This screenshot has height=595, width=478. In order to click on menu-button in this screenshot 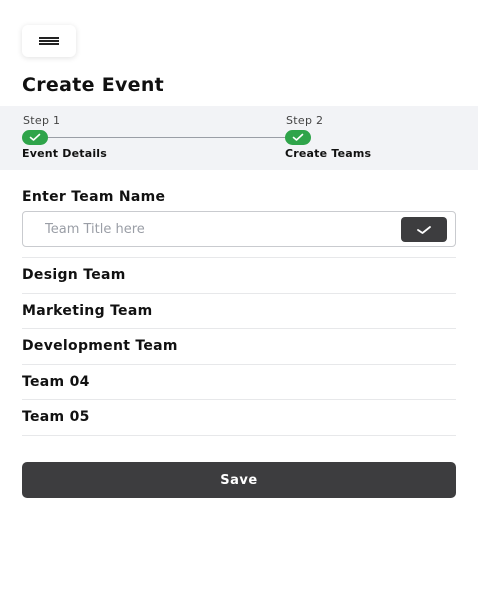, I will do `click(49, 41)`.